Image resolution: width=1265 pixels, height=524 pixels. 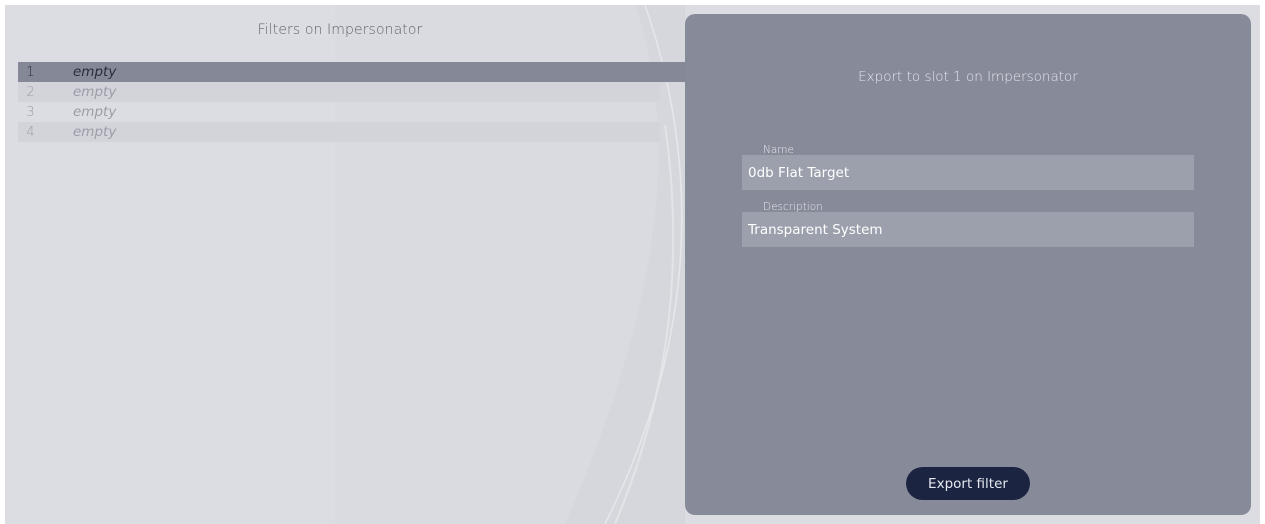 I want to click on slot-number: 1, so click(x=30, y=72).